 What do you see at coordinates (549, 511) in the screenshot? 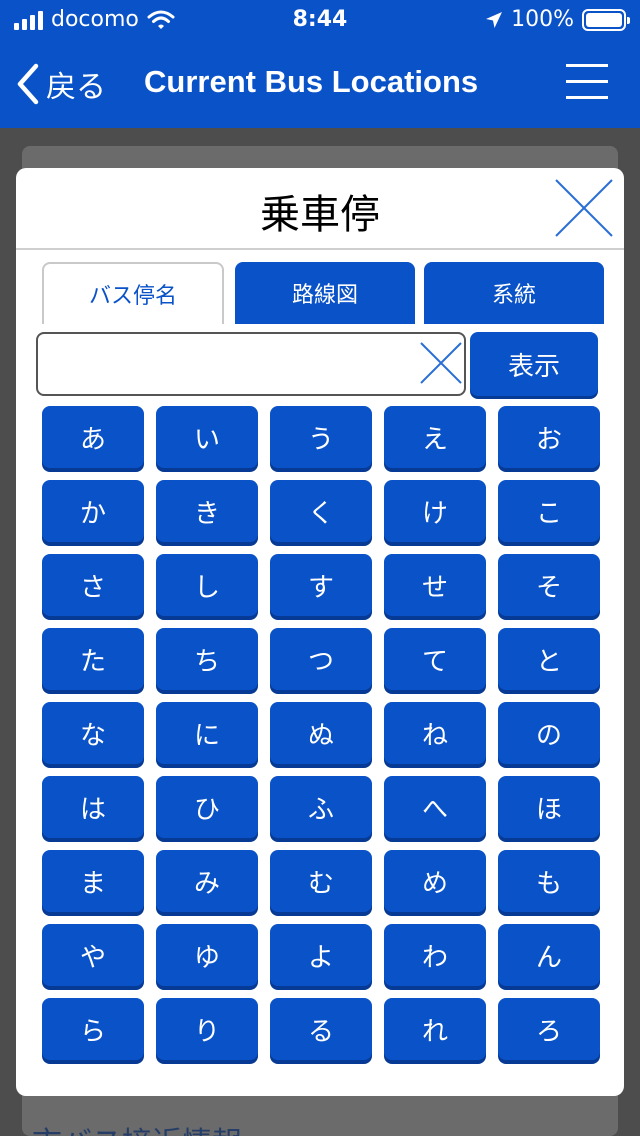
I see `kana-key: こ` at bounding box center [549, 511].